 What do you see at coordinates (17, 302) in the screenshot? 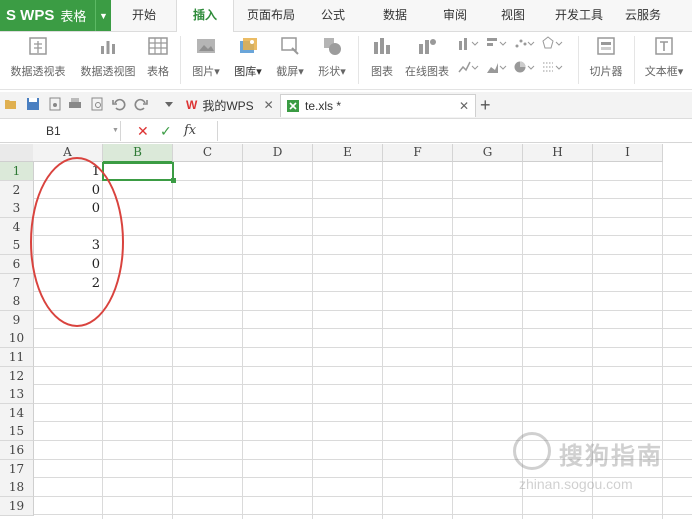
I see `row-header-8: 8` at bounding box center [17, 302].